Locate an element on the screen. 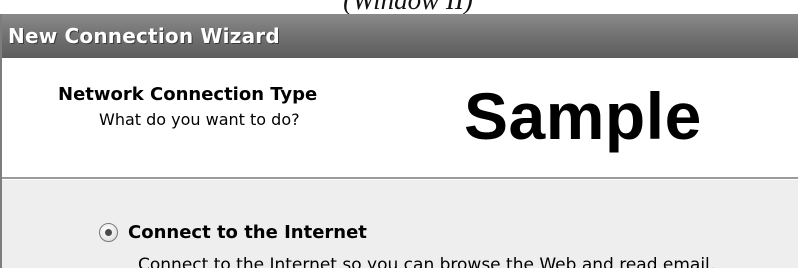 The image size is (798, 268). option-connect-internet: Connect to the Internet is located at coordinates (233, 232).